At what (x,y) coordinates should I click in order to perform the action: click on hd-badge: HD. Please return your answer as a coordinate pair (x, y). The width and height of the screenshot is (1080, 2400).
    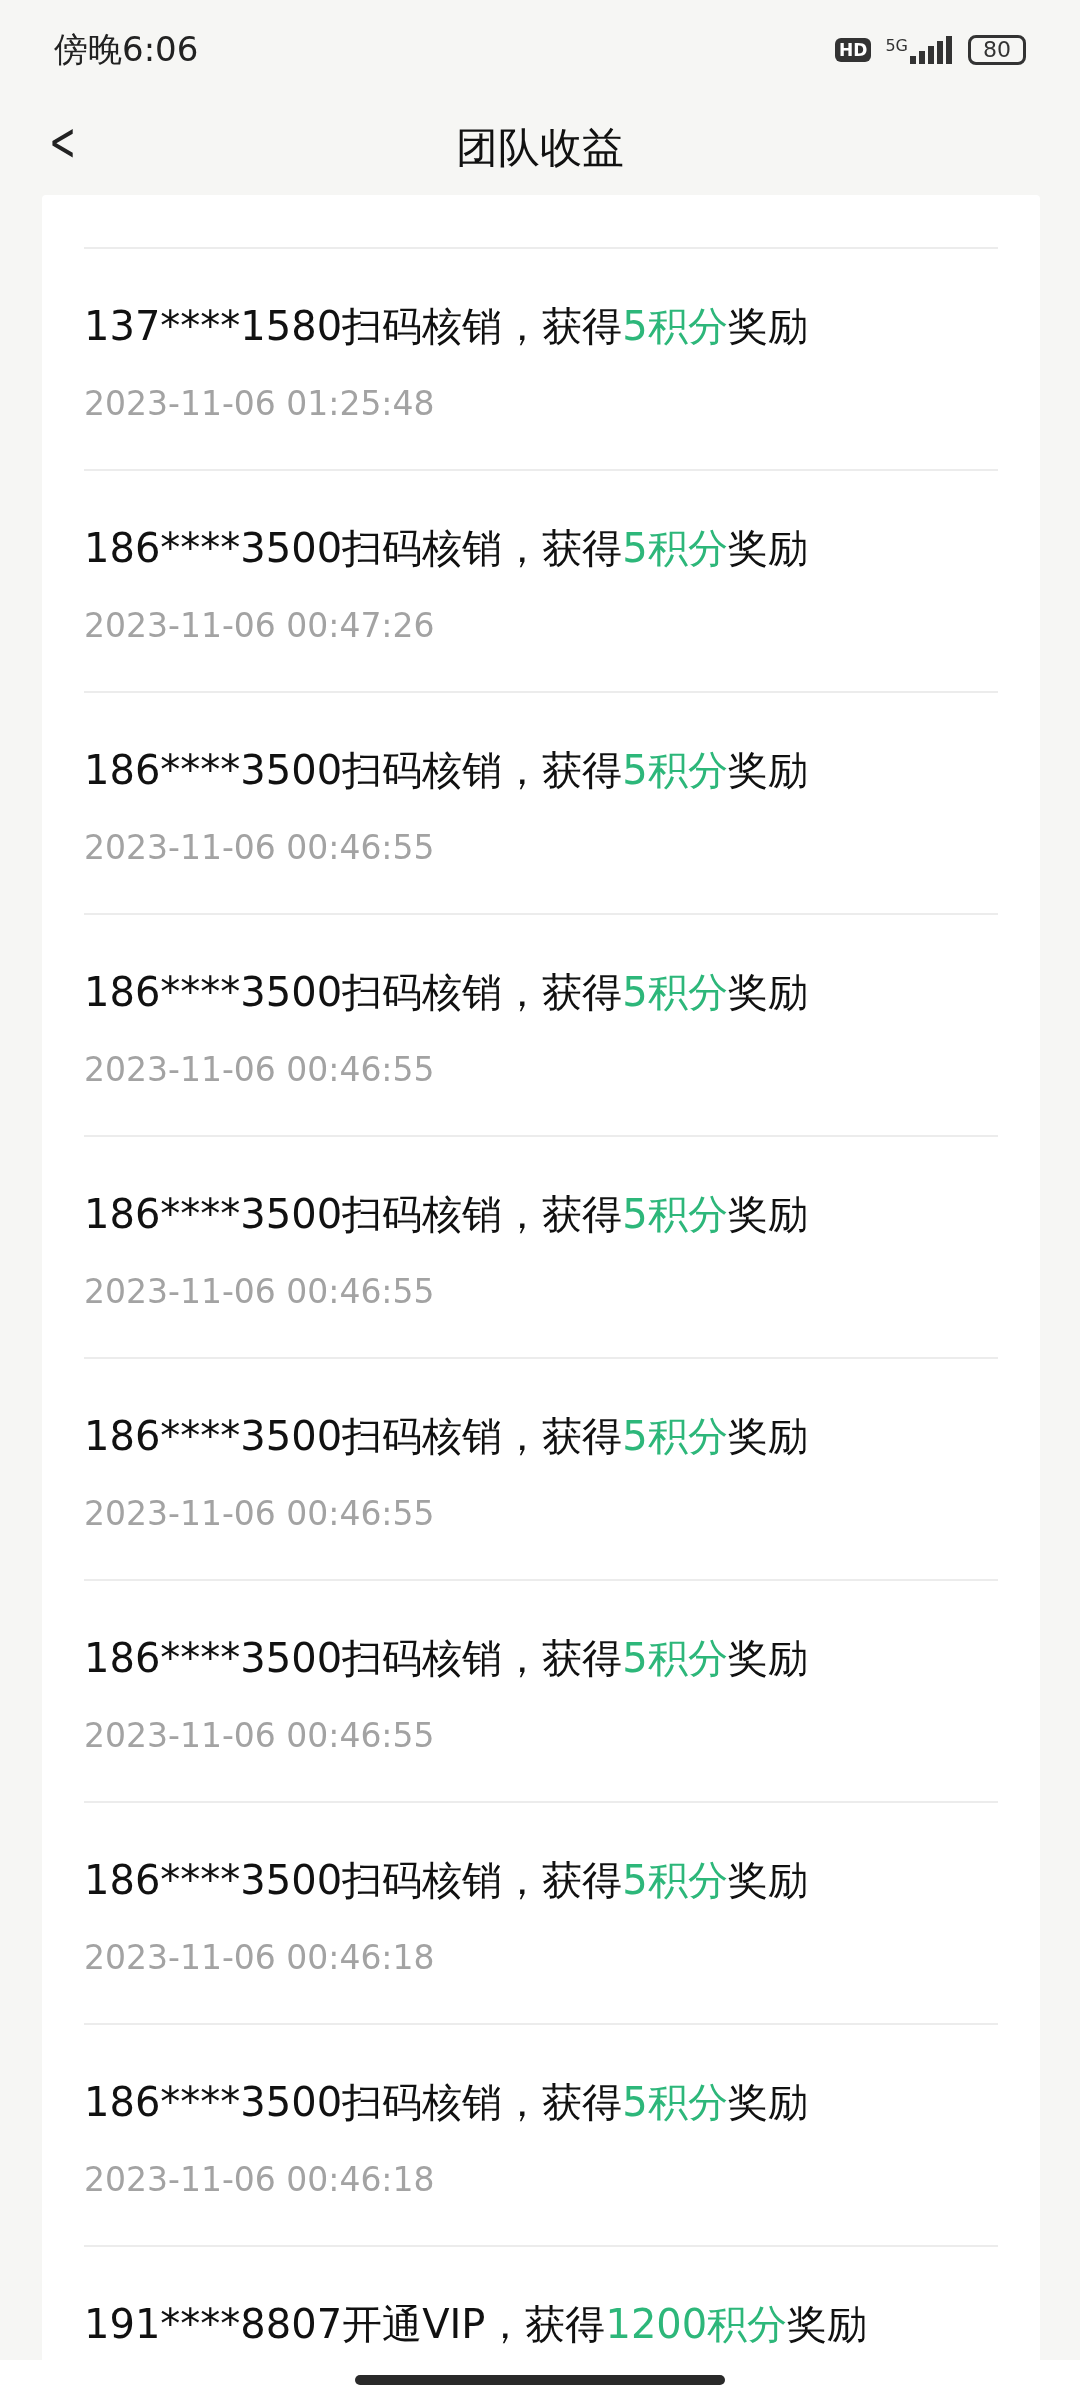
    Looking at the image, I should click on (853, 50).